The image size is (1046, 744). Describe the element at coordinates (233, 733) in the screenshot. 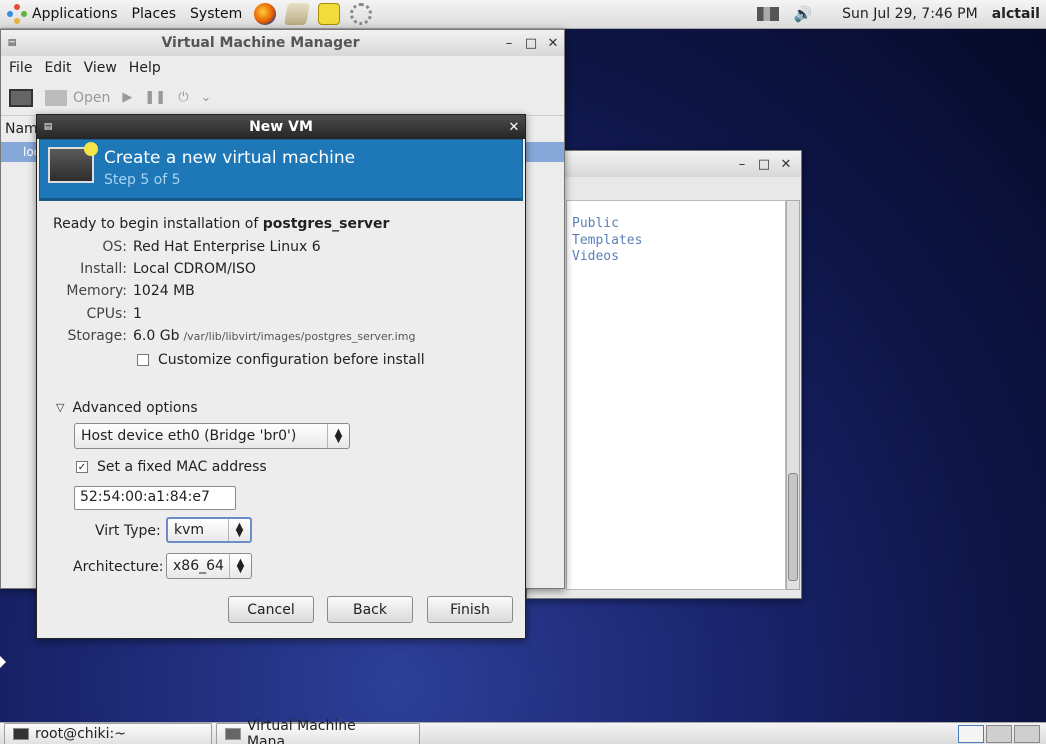

I see `vmm-icon` at that location.